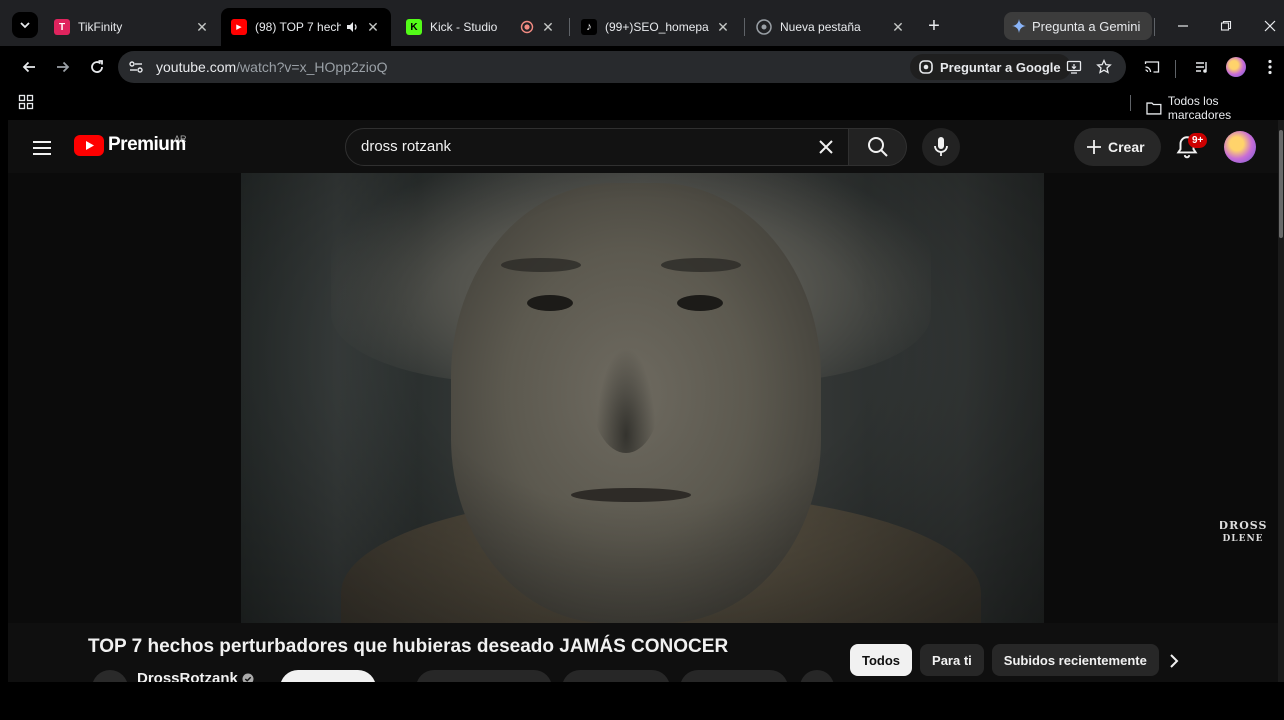 Image resolution: width=1284 pixels, height=720 pixels. I want to click on back-arrow-icon, so click(29, 67).